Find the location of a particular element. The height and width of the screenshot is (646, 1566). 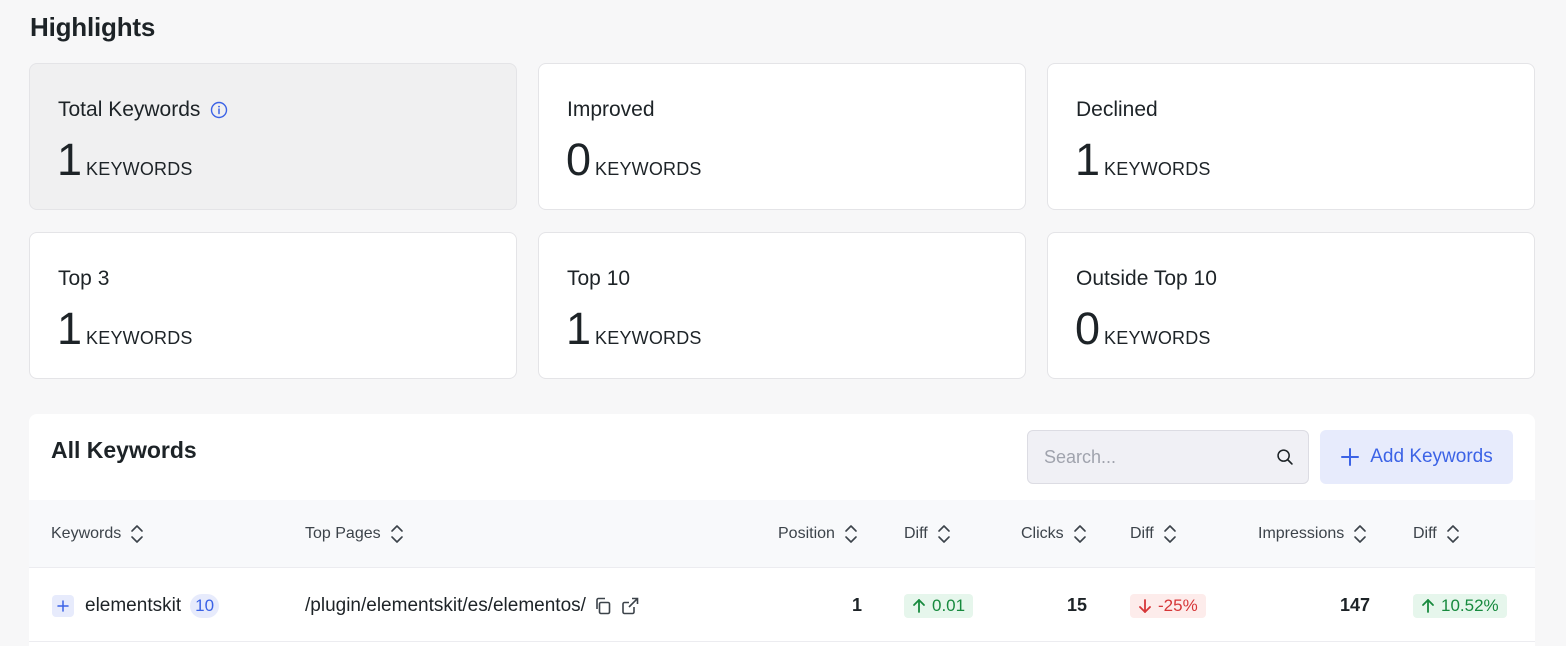

card-improved: Improved 0 KEYWORDS is located at coordinates (782, 136).